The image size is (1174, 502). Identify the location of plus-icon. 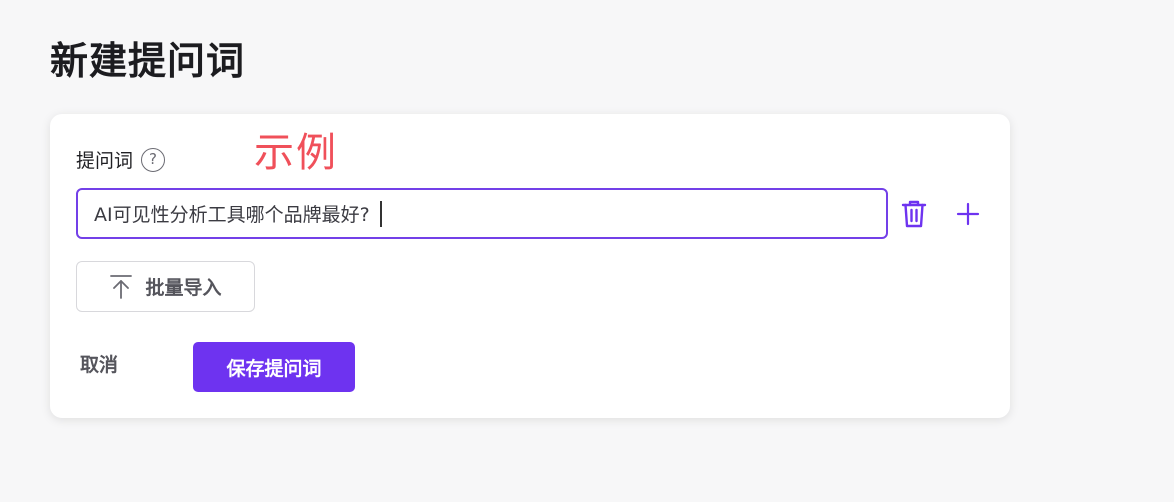
(968, 214).